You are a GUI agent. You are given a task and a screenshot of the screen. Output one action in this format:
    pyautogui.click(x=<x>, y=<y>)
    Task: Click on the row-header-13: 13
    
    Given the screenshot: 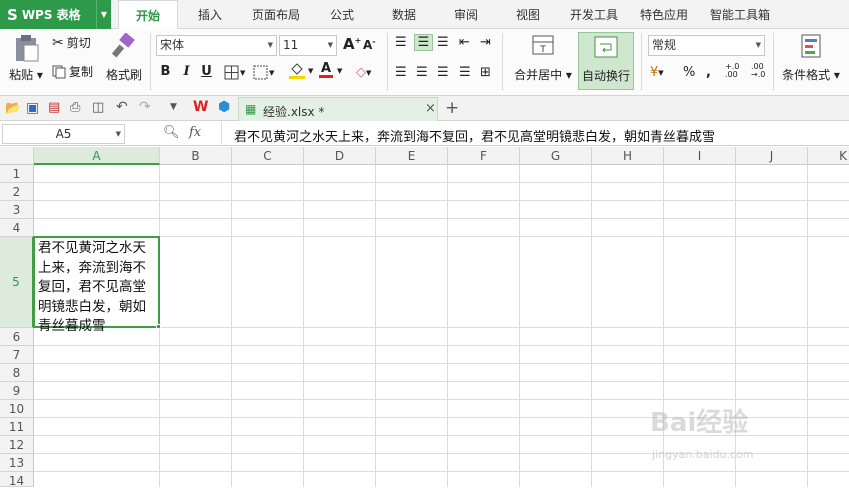 What is the action you would take?
    pyautogui.click(x=17, y=463)
    